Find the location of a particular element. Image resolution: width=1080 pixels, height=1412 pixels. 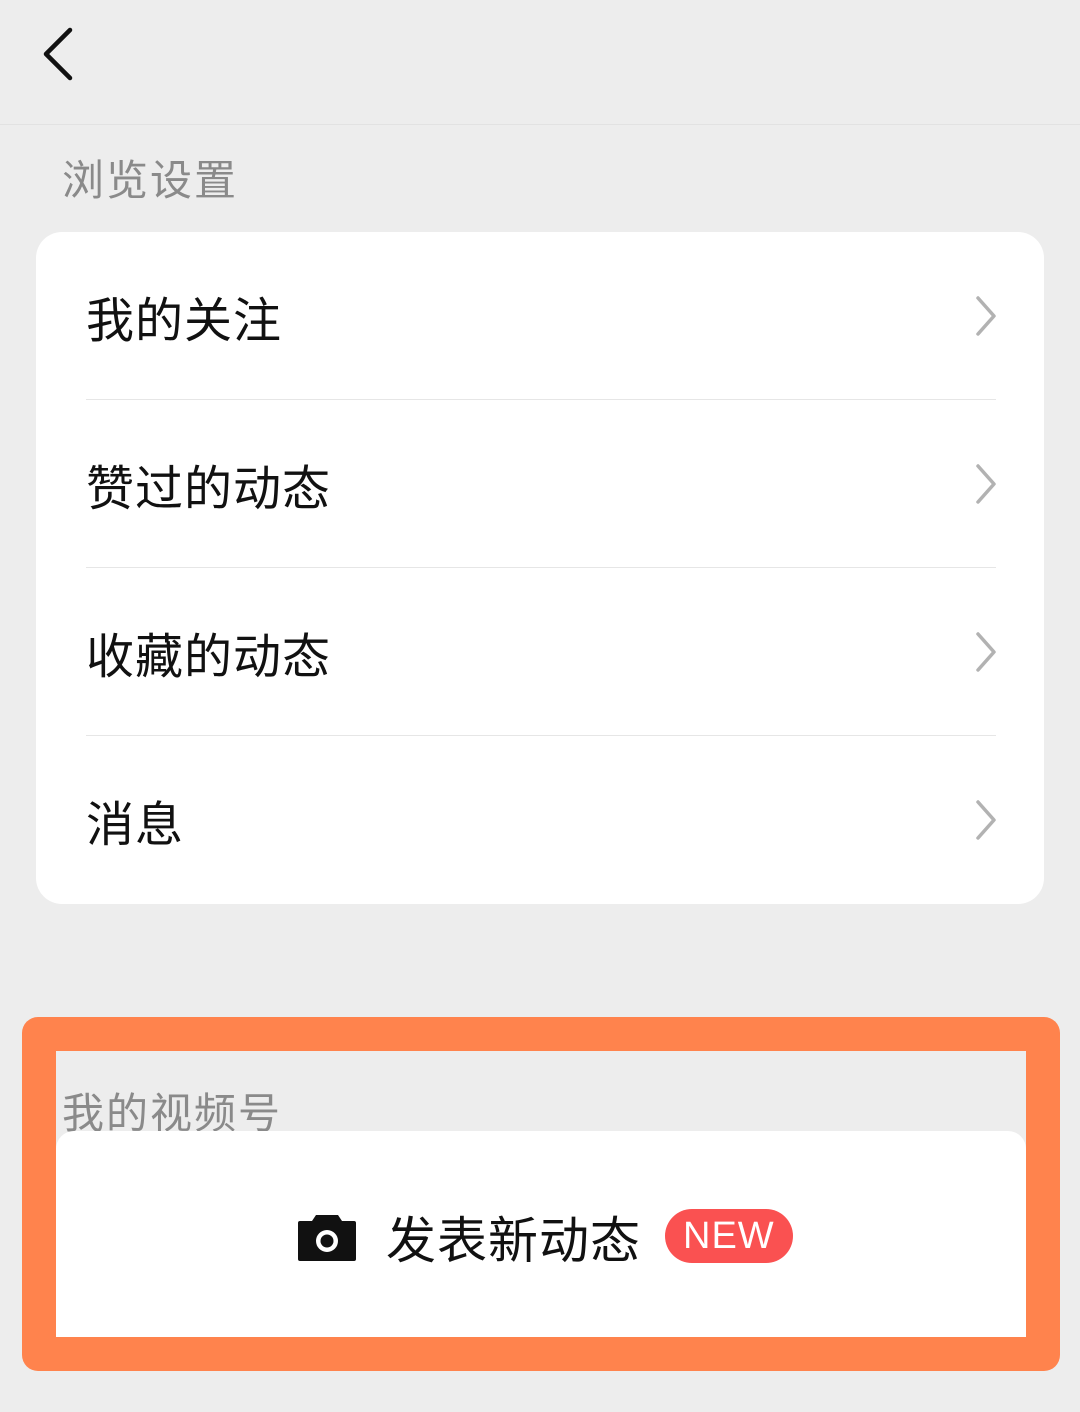

post-button-content: 发表新动态 NEW is located at coordinates (544, 1234).